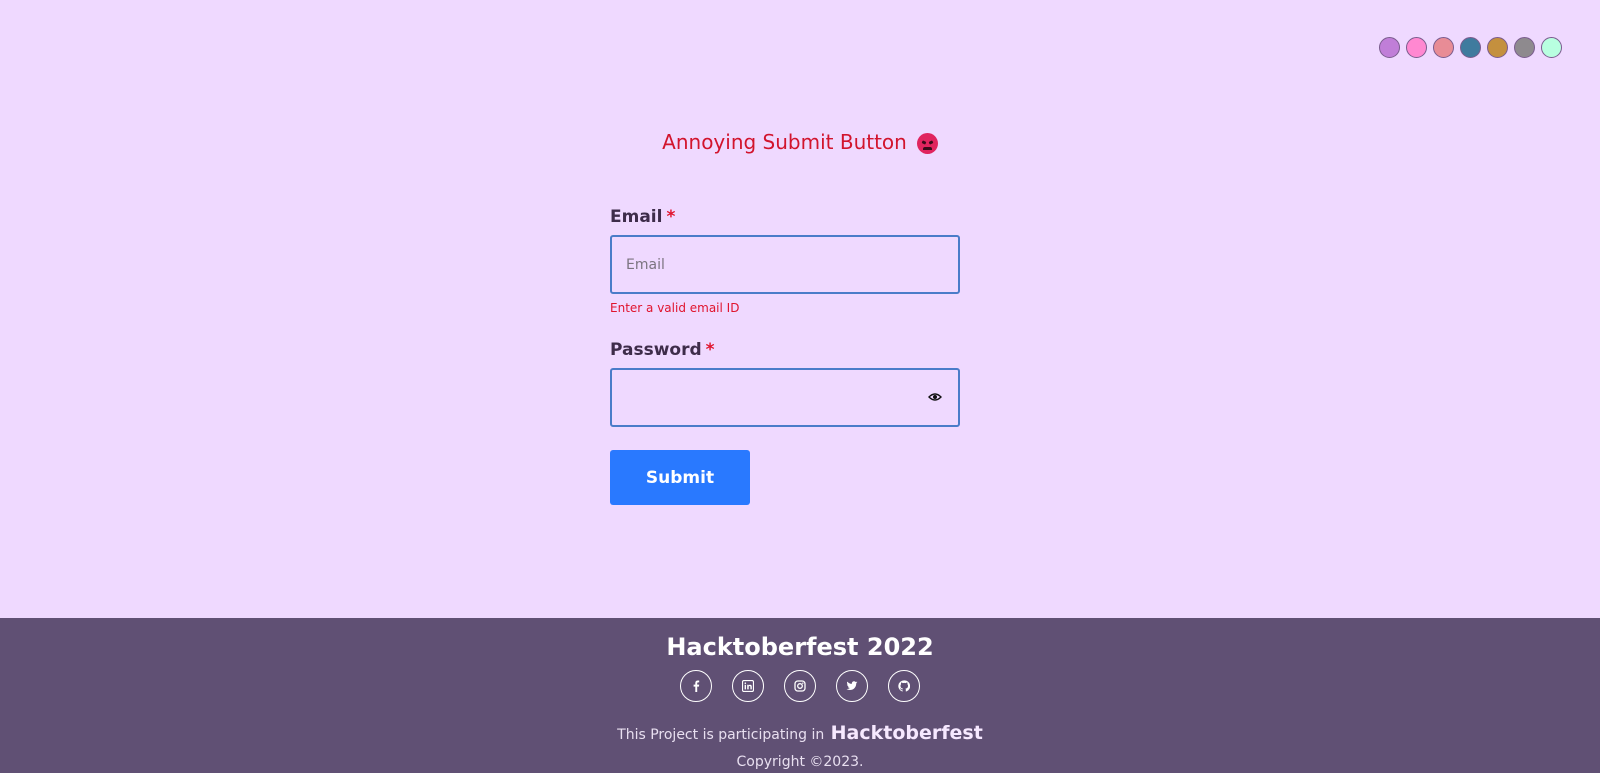  I want to click on email-field-box, so click(785, 264).